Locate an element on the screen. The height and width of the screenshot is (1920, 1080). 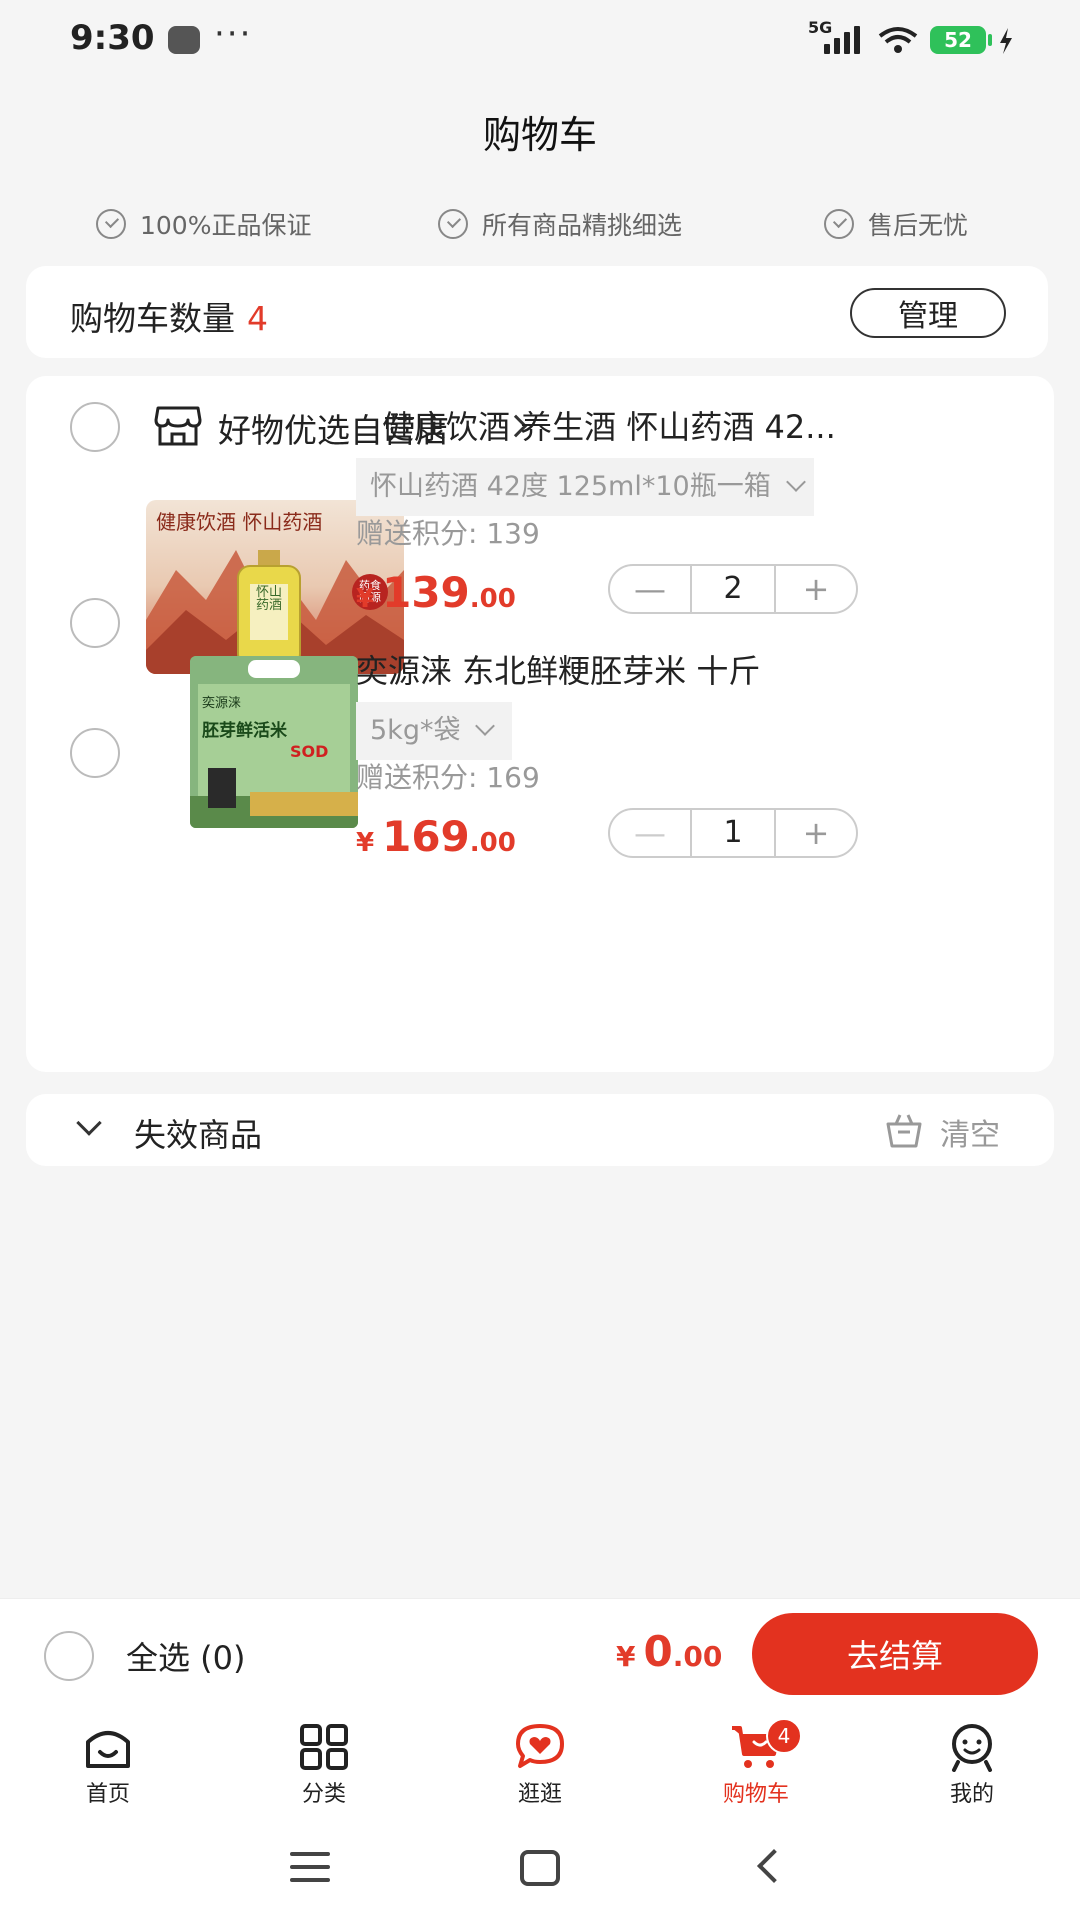
total-symbol: ¥ is located at coordinates (626, 1656).